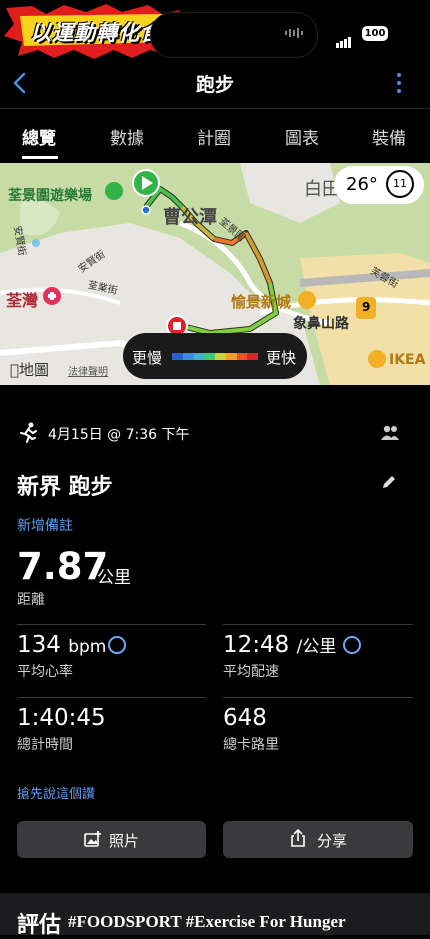  I want to click on first-like-link: 搶先說這個讚, so click(56, 792).